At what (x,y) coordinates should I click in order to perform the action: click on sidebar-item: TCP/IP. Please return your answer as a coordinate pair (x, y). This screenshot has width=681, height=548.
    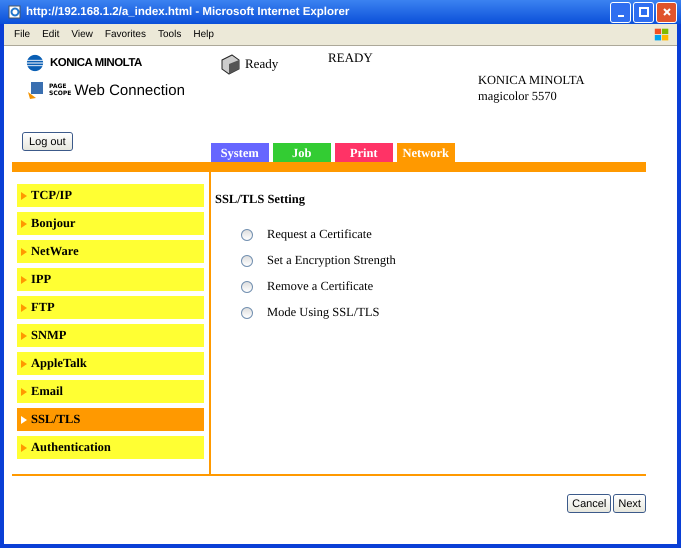
    Looking at the image, I should click on (110, 195).